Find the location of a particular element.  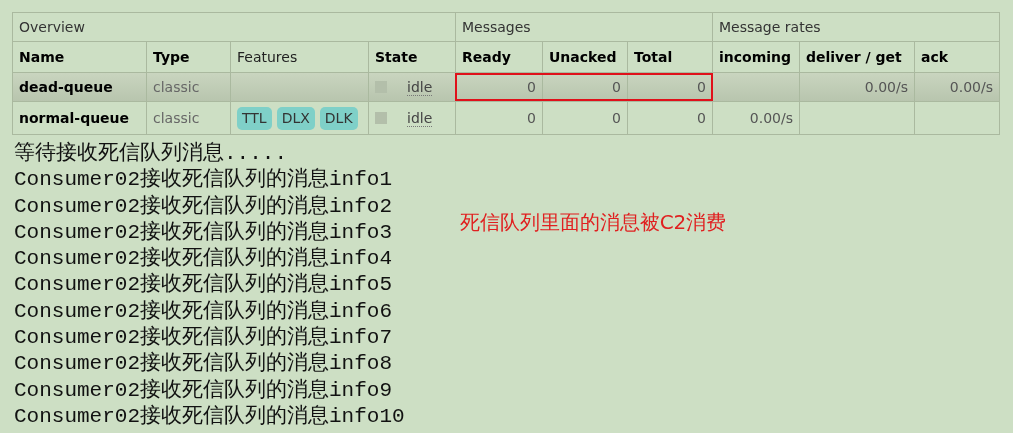

column-header: Unacked is located at coordinates (585, 57).